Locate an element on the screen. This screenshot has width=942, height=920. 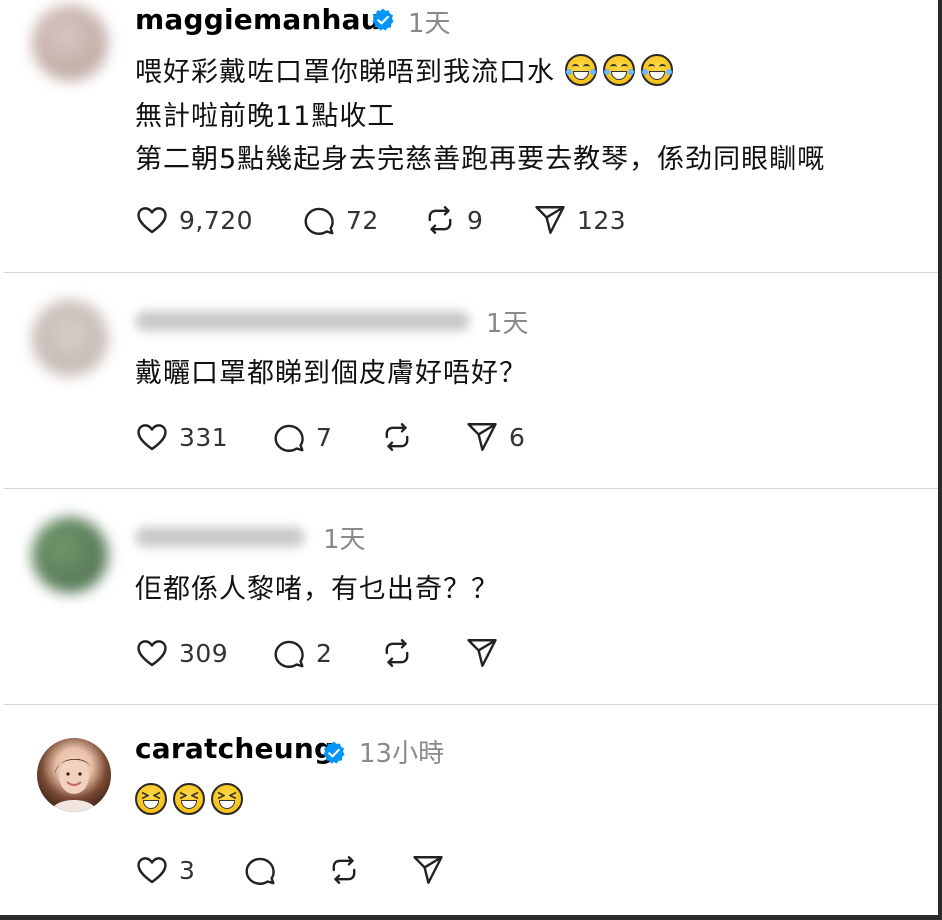
post-text-line is located at coordinates (192, 800).